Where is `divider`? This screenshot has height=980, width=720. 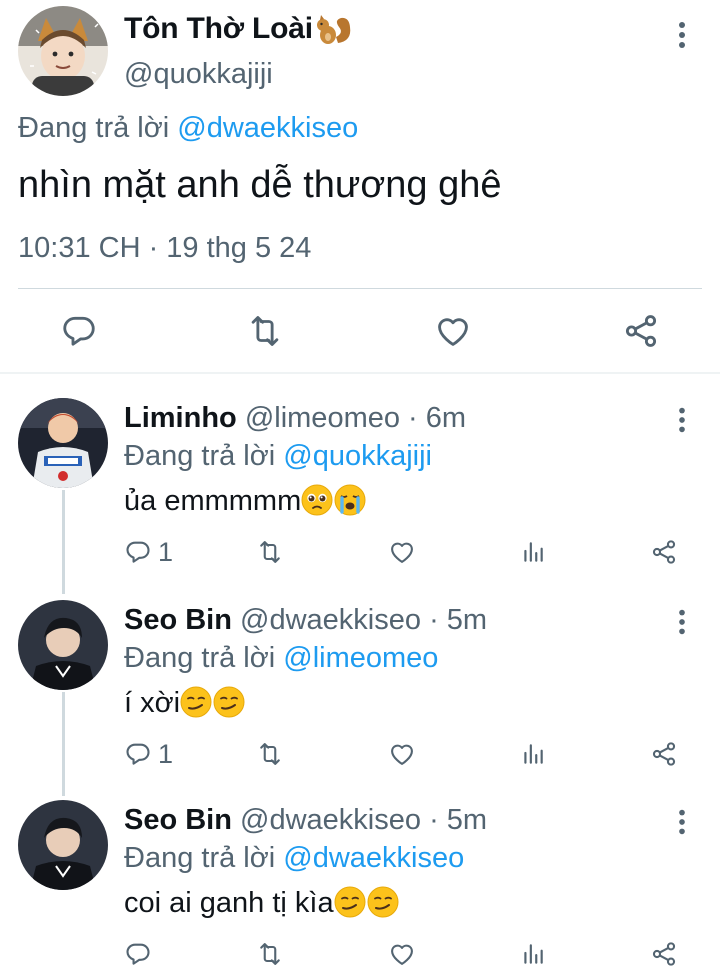 divider is located at coordinates (360, 288).